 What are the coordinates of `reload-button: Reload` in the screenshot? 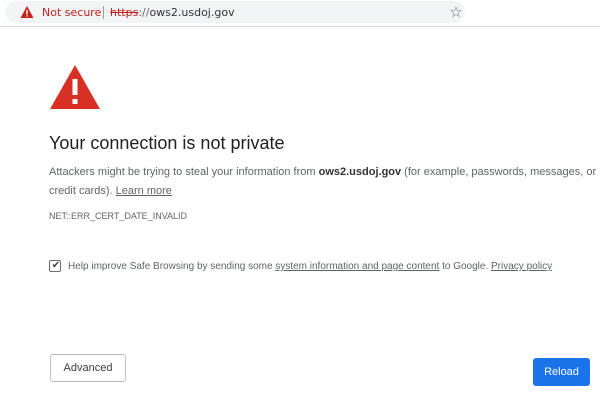 It's located at (561, 372).